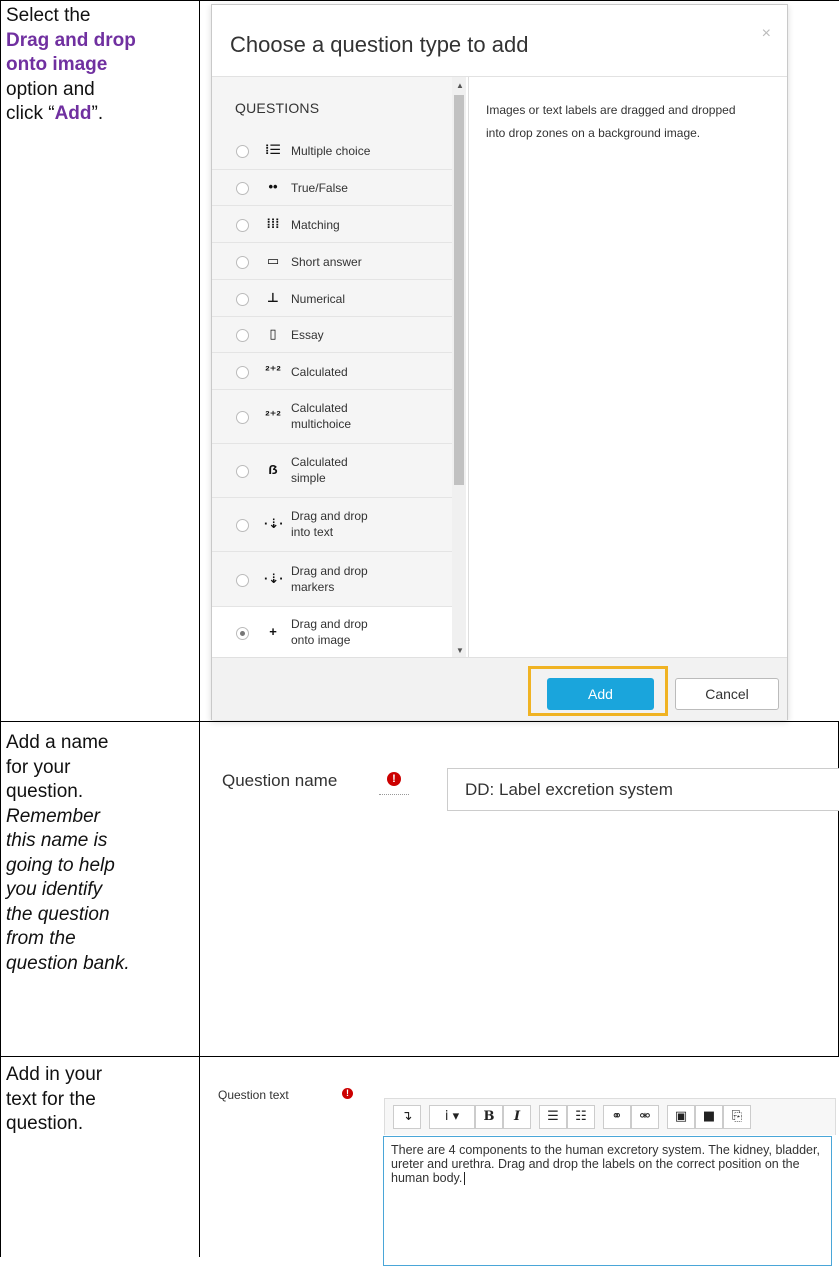 The height and width of the screenshot is (1266, 839). What do you see at coordinates (617, 1117) in the screenshot?
I see `link-button: ⚭` at bounding box center [617, 1117].